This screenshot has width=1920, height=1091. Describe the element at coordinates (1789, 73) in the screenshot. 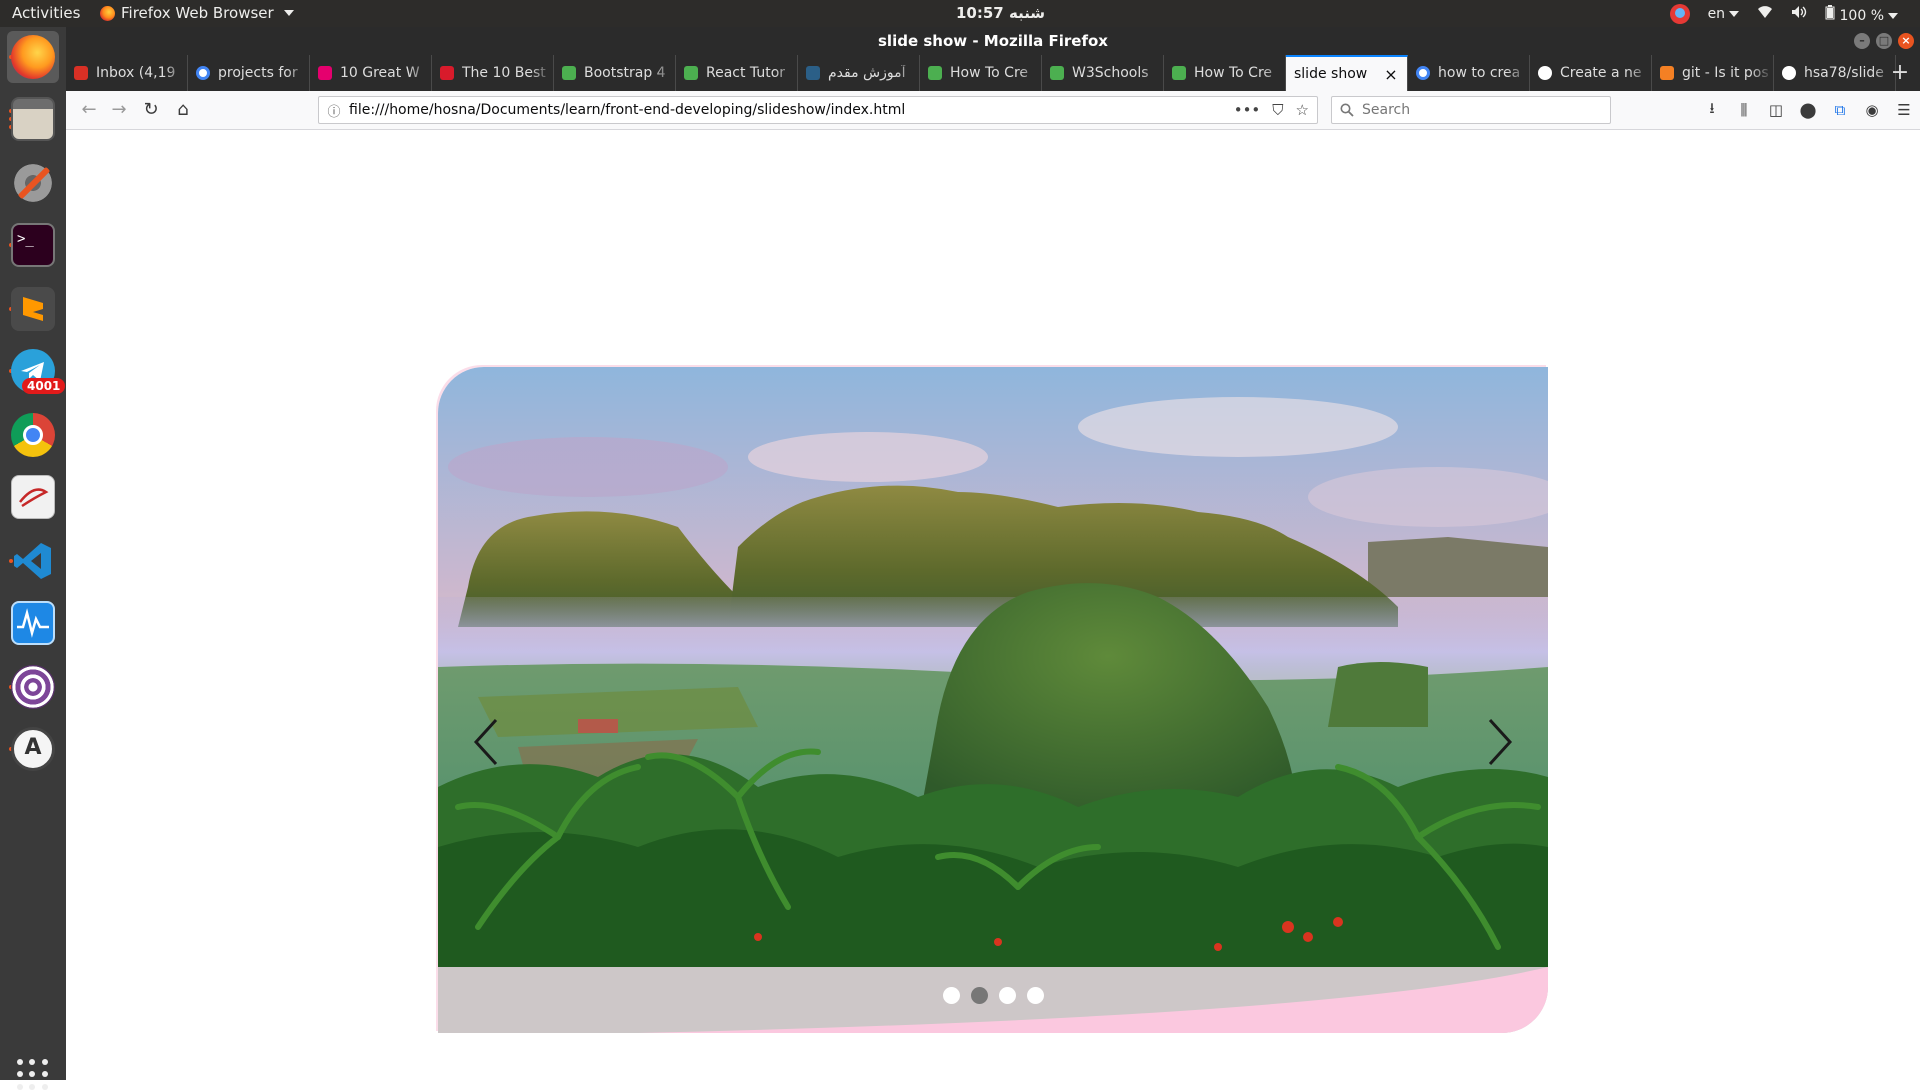

I see `github-icon` at that location.